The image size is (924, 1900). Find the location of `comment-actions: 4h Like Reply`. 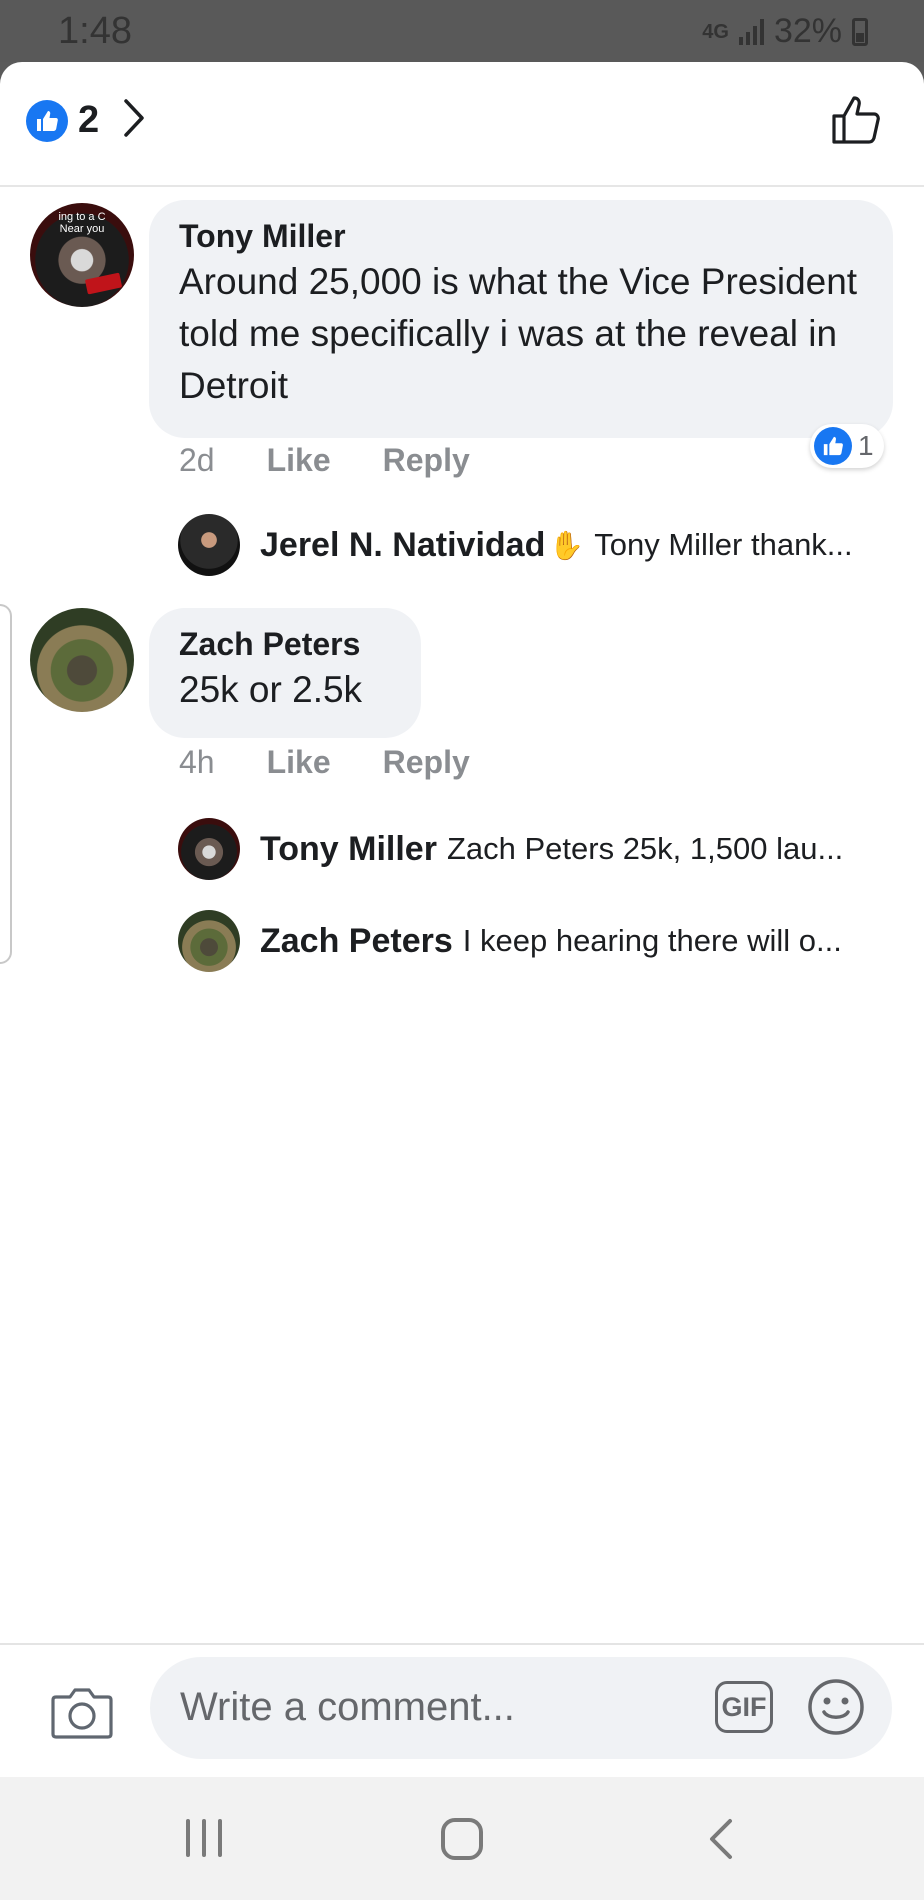

comment-actions: 4h Like Reply is located at coordinates (350, 762).